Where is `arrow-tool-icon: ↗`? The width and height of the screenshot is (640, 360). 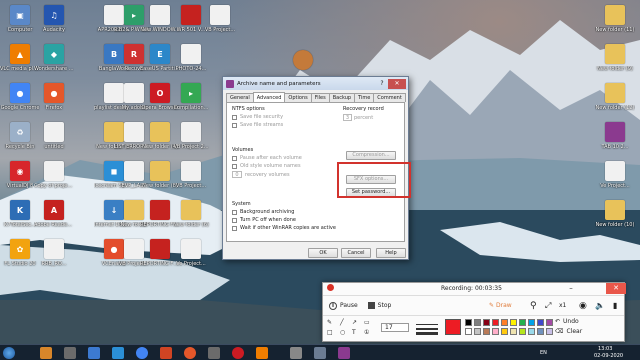 arrow-tool-icon: ↗ is located at coordinates (354, 322).